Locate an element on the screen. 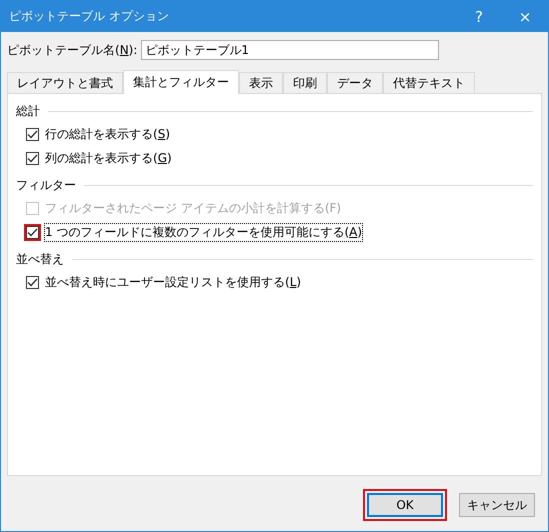  section-heading: フィルター is located at coordinates (46, 185).